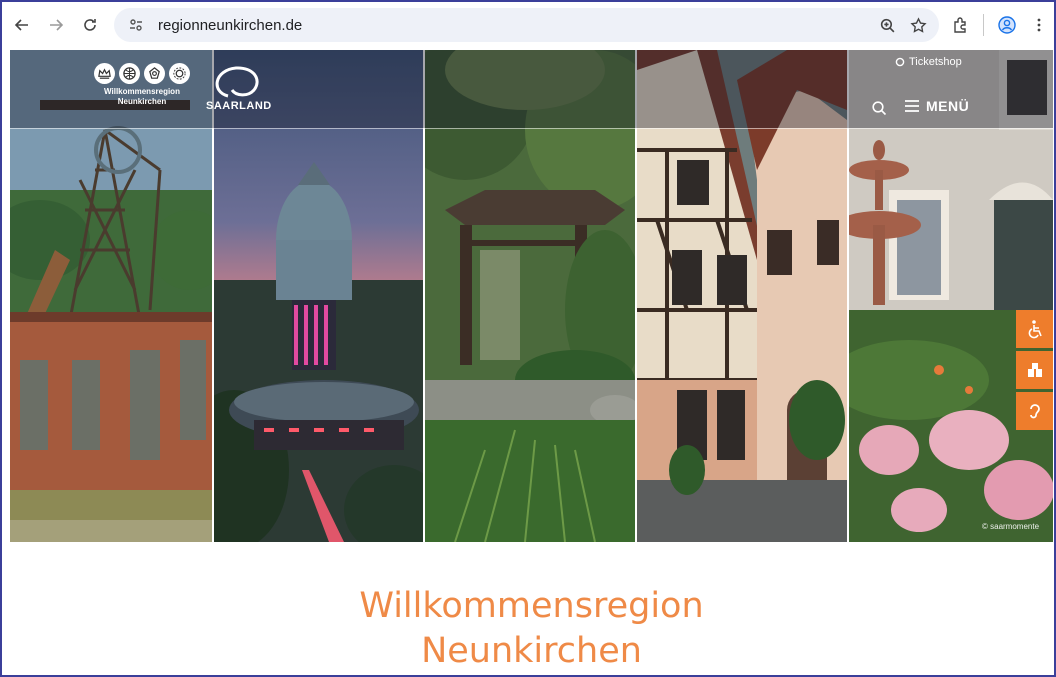 This screenshot has width=1056, height=677. I want to click on ticketshop-label: Ticketshop, so click(935, 62).